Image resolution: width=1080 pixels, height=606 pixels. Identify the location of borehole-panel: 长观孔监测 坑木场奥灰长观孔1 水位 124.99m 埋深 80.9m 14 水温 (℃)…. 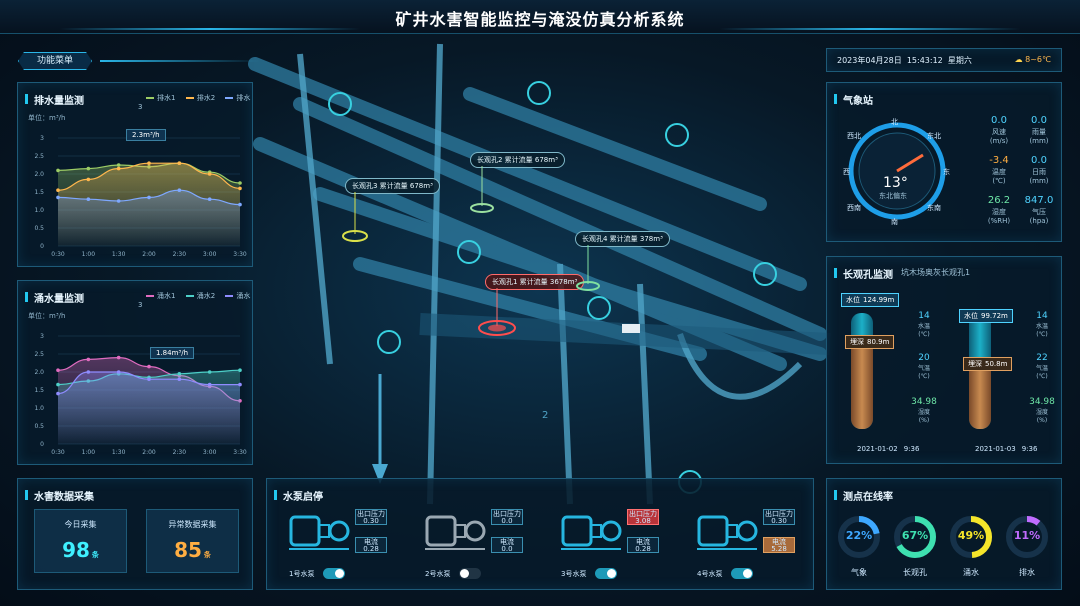
(944, 360).